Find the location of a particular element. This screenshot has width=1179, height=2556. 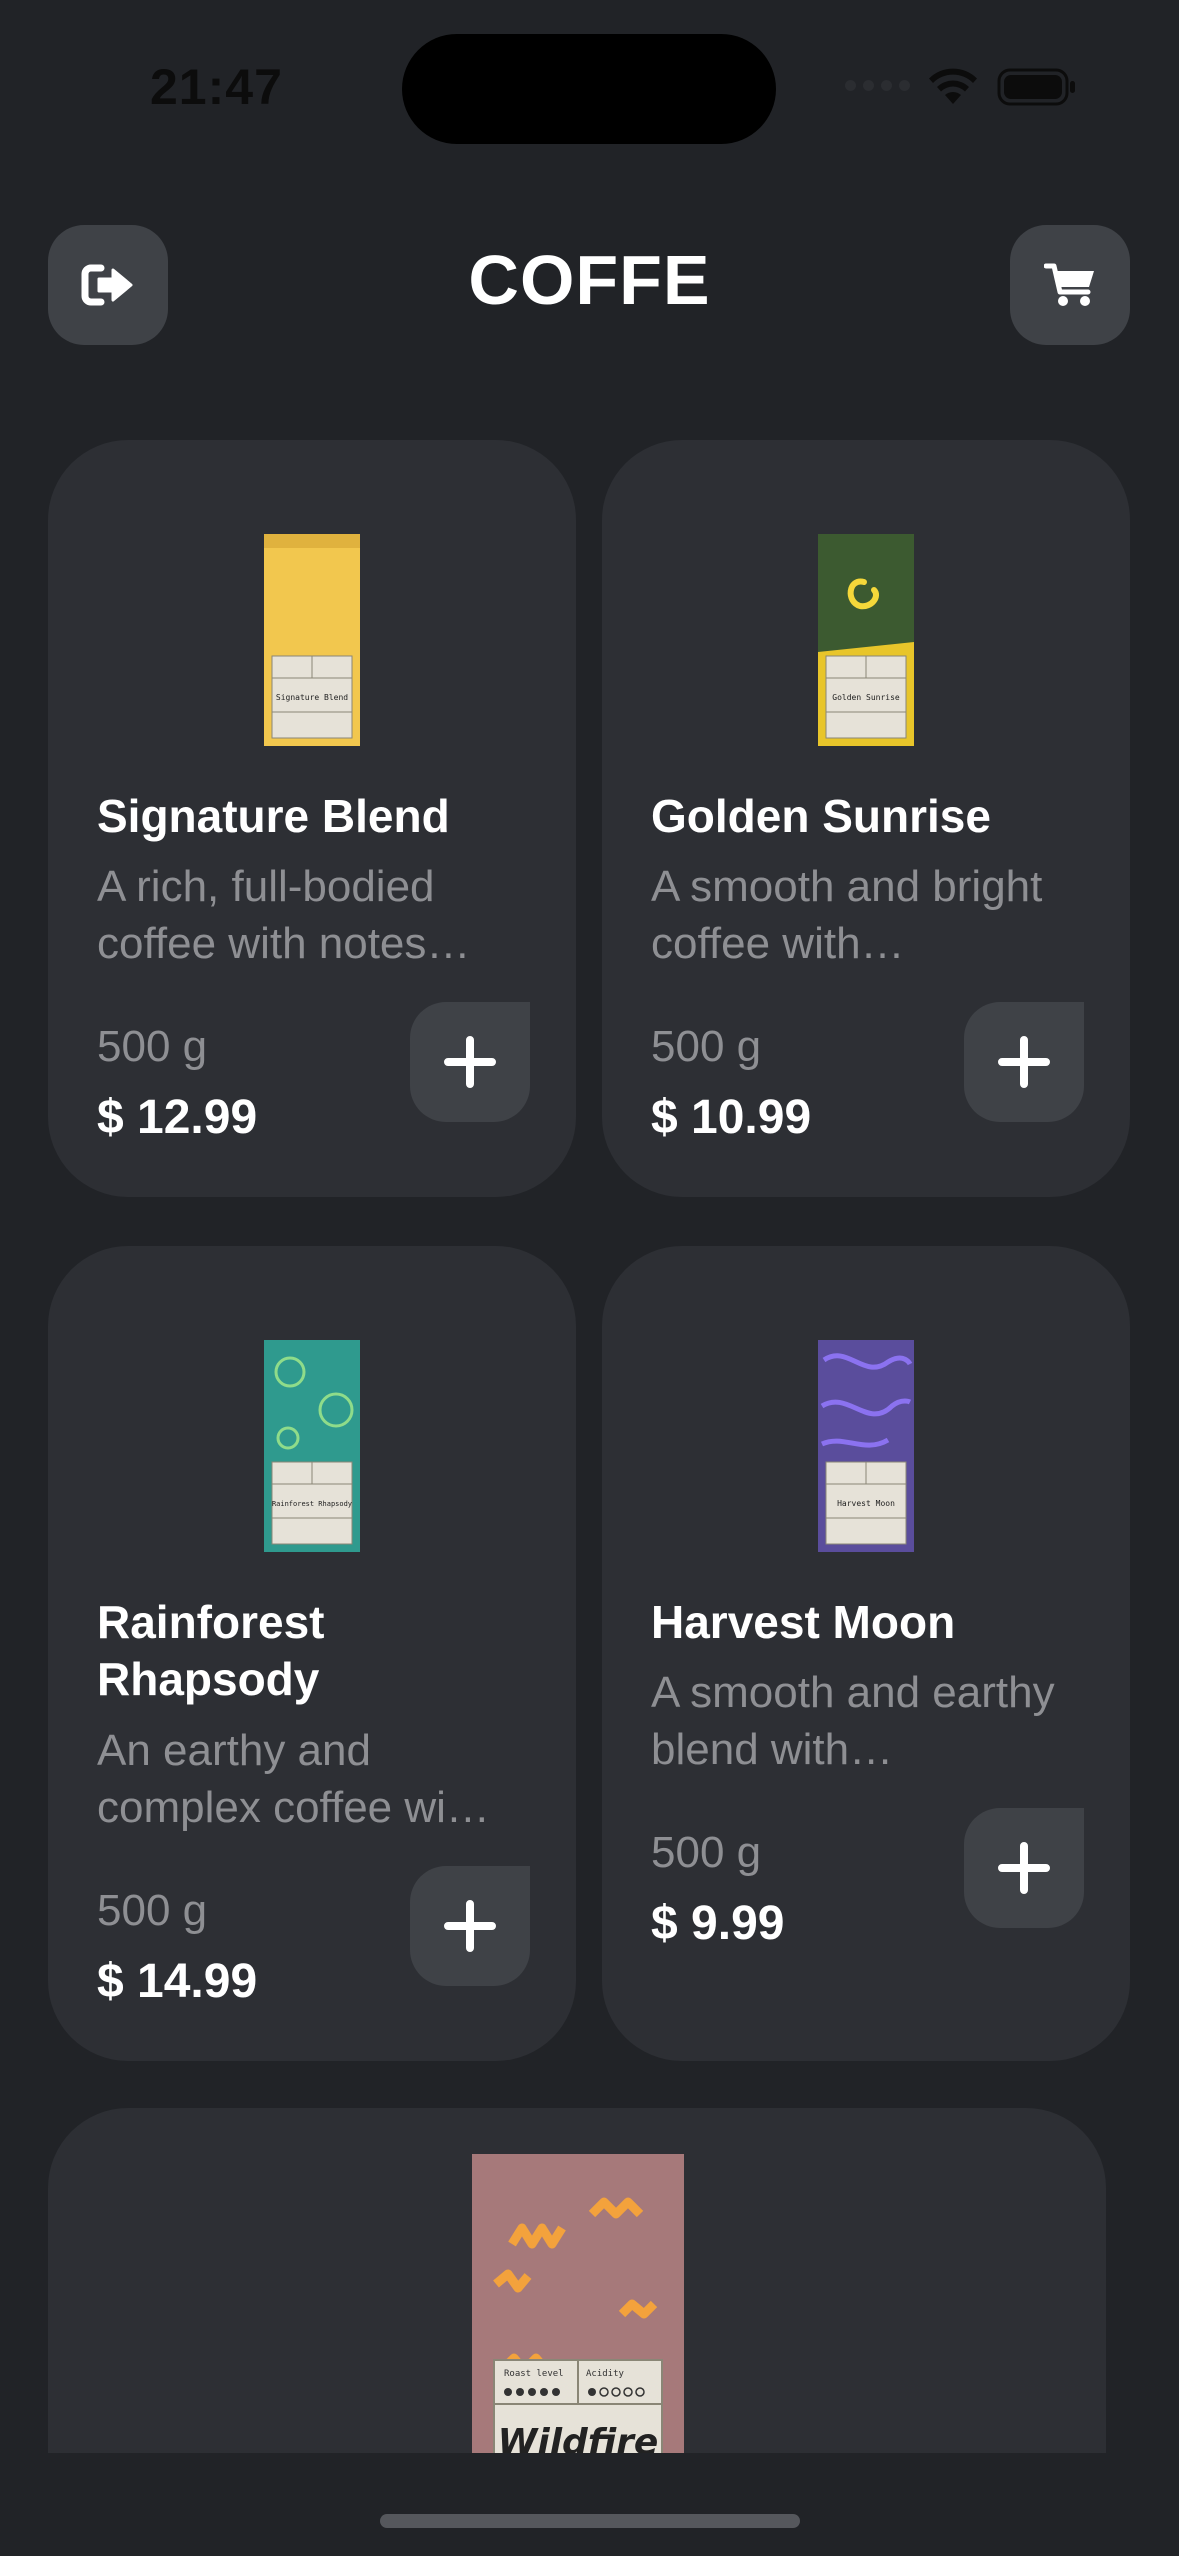

bag-label: Harvest Moon is located at coordinates (866, 1503).